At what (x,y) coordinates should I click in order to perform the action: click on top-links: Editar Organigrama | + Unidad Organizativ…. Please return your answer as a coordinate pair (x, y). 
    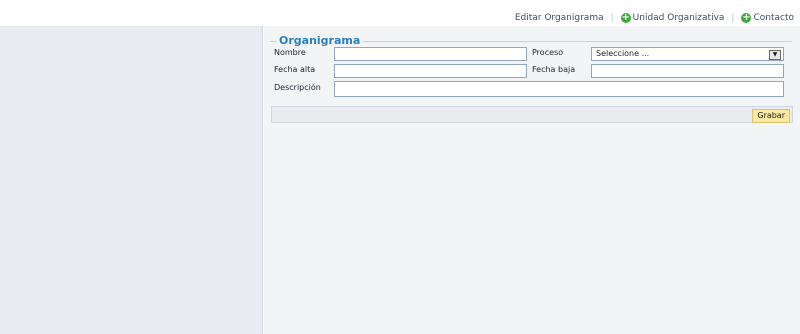
    Looking at the image, I should click on (654, 18).